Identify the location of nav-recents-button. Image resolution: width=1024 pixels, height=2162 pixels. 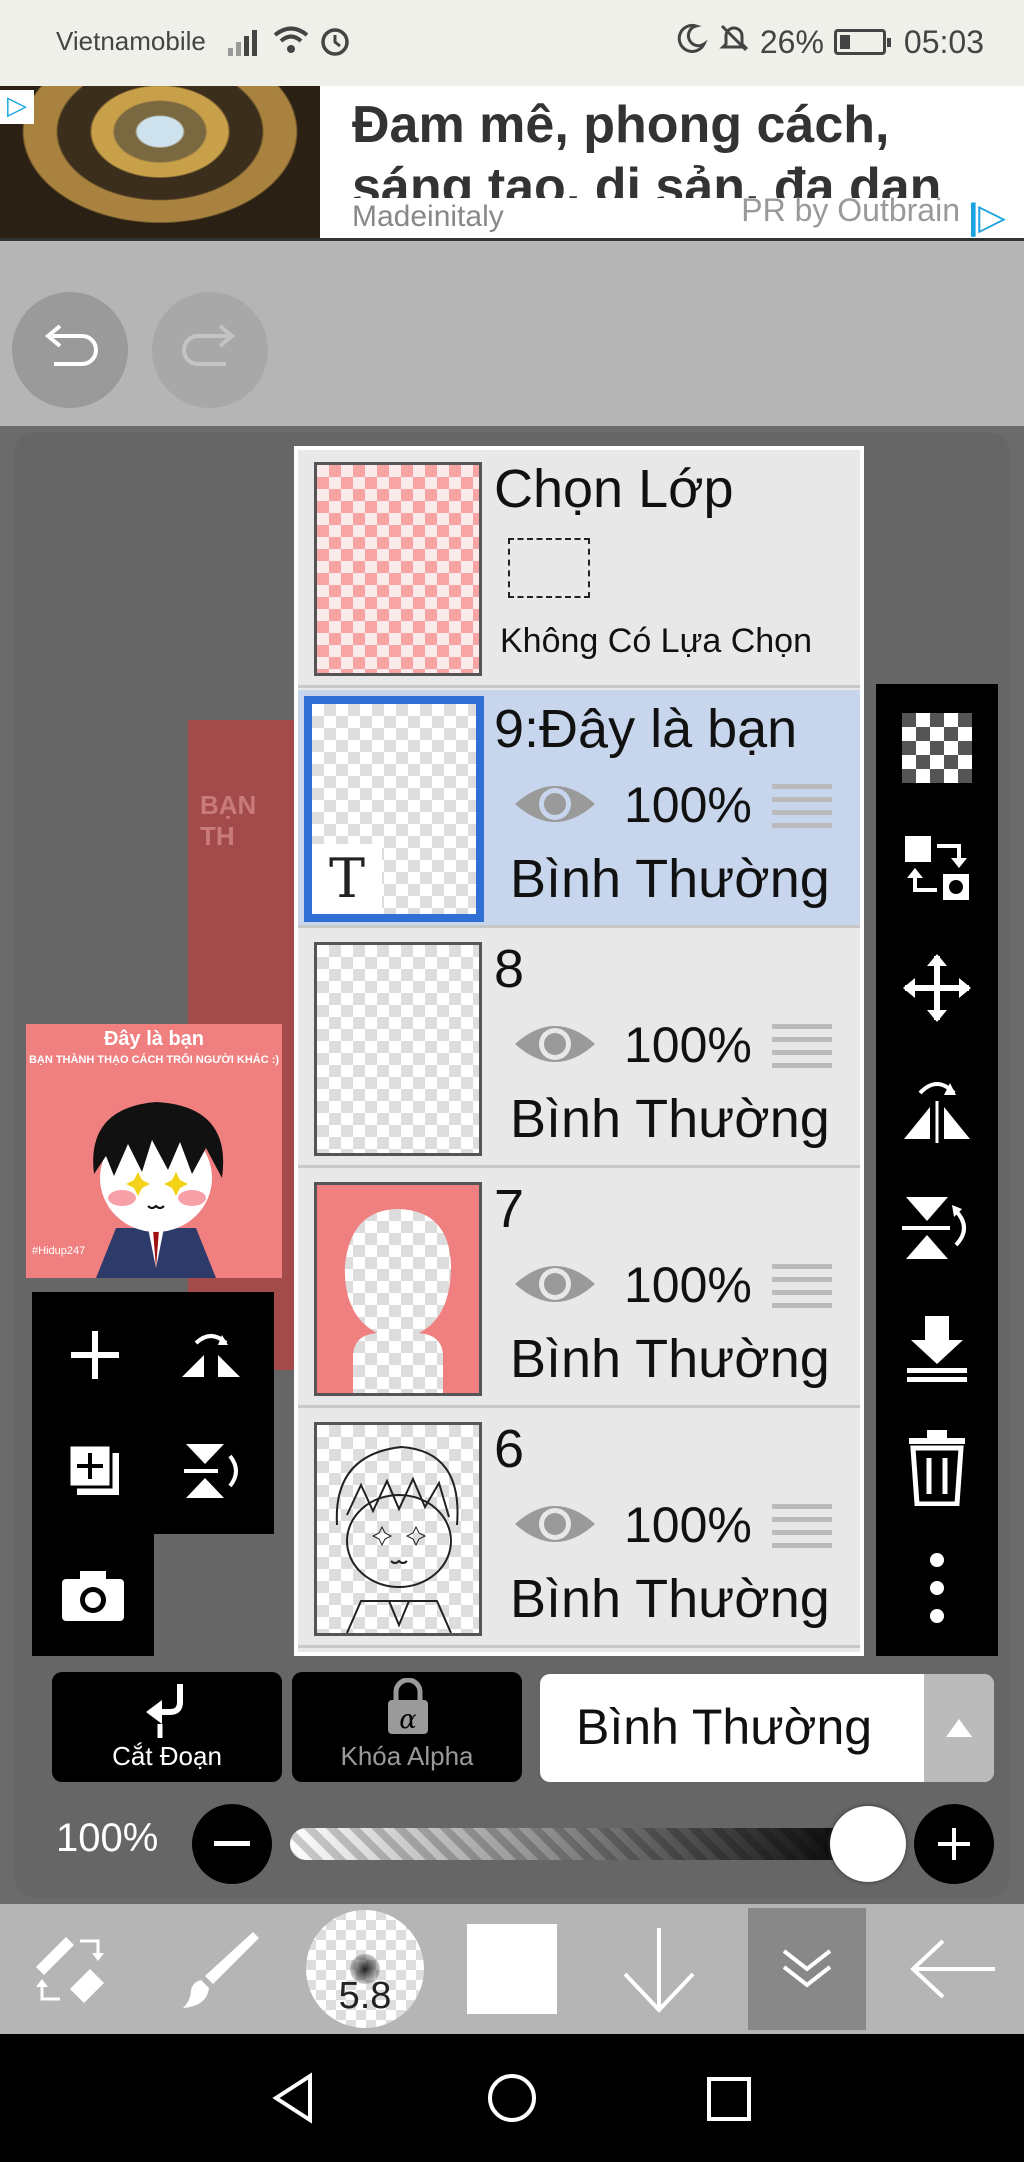
(729, 2101).